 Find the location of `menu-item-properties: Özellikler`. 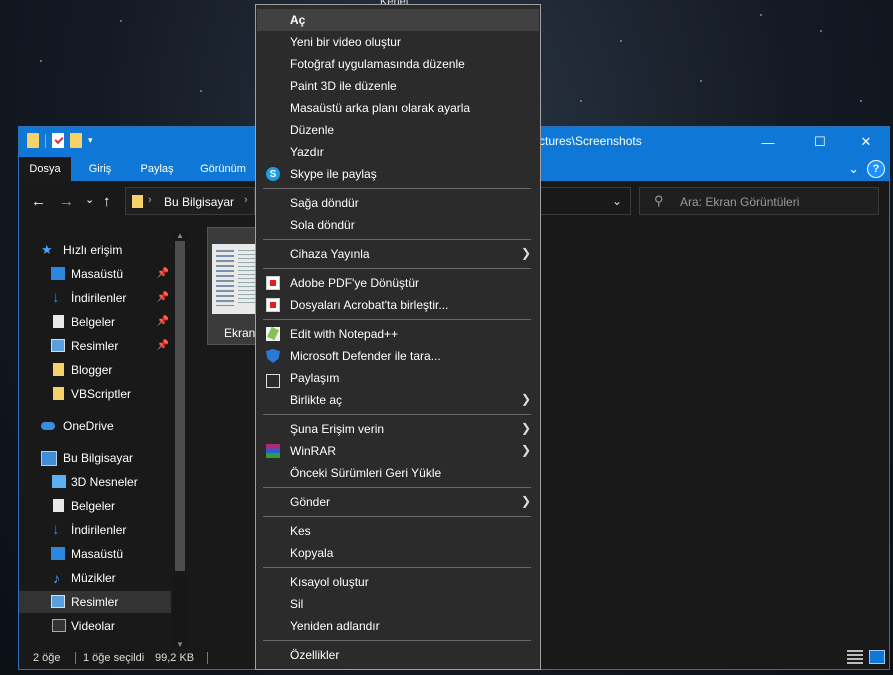

menu-item-properties: Özellikler is located at coordinates (398, 655).